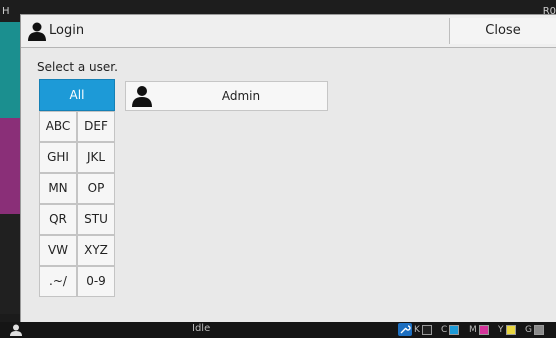 Image resolution: width=556 pixels, height=338 pixels. I want to click on filter-all-button: All, so click(77, 95).